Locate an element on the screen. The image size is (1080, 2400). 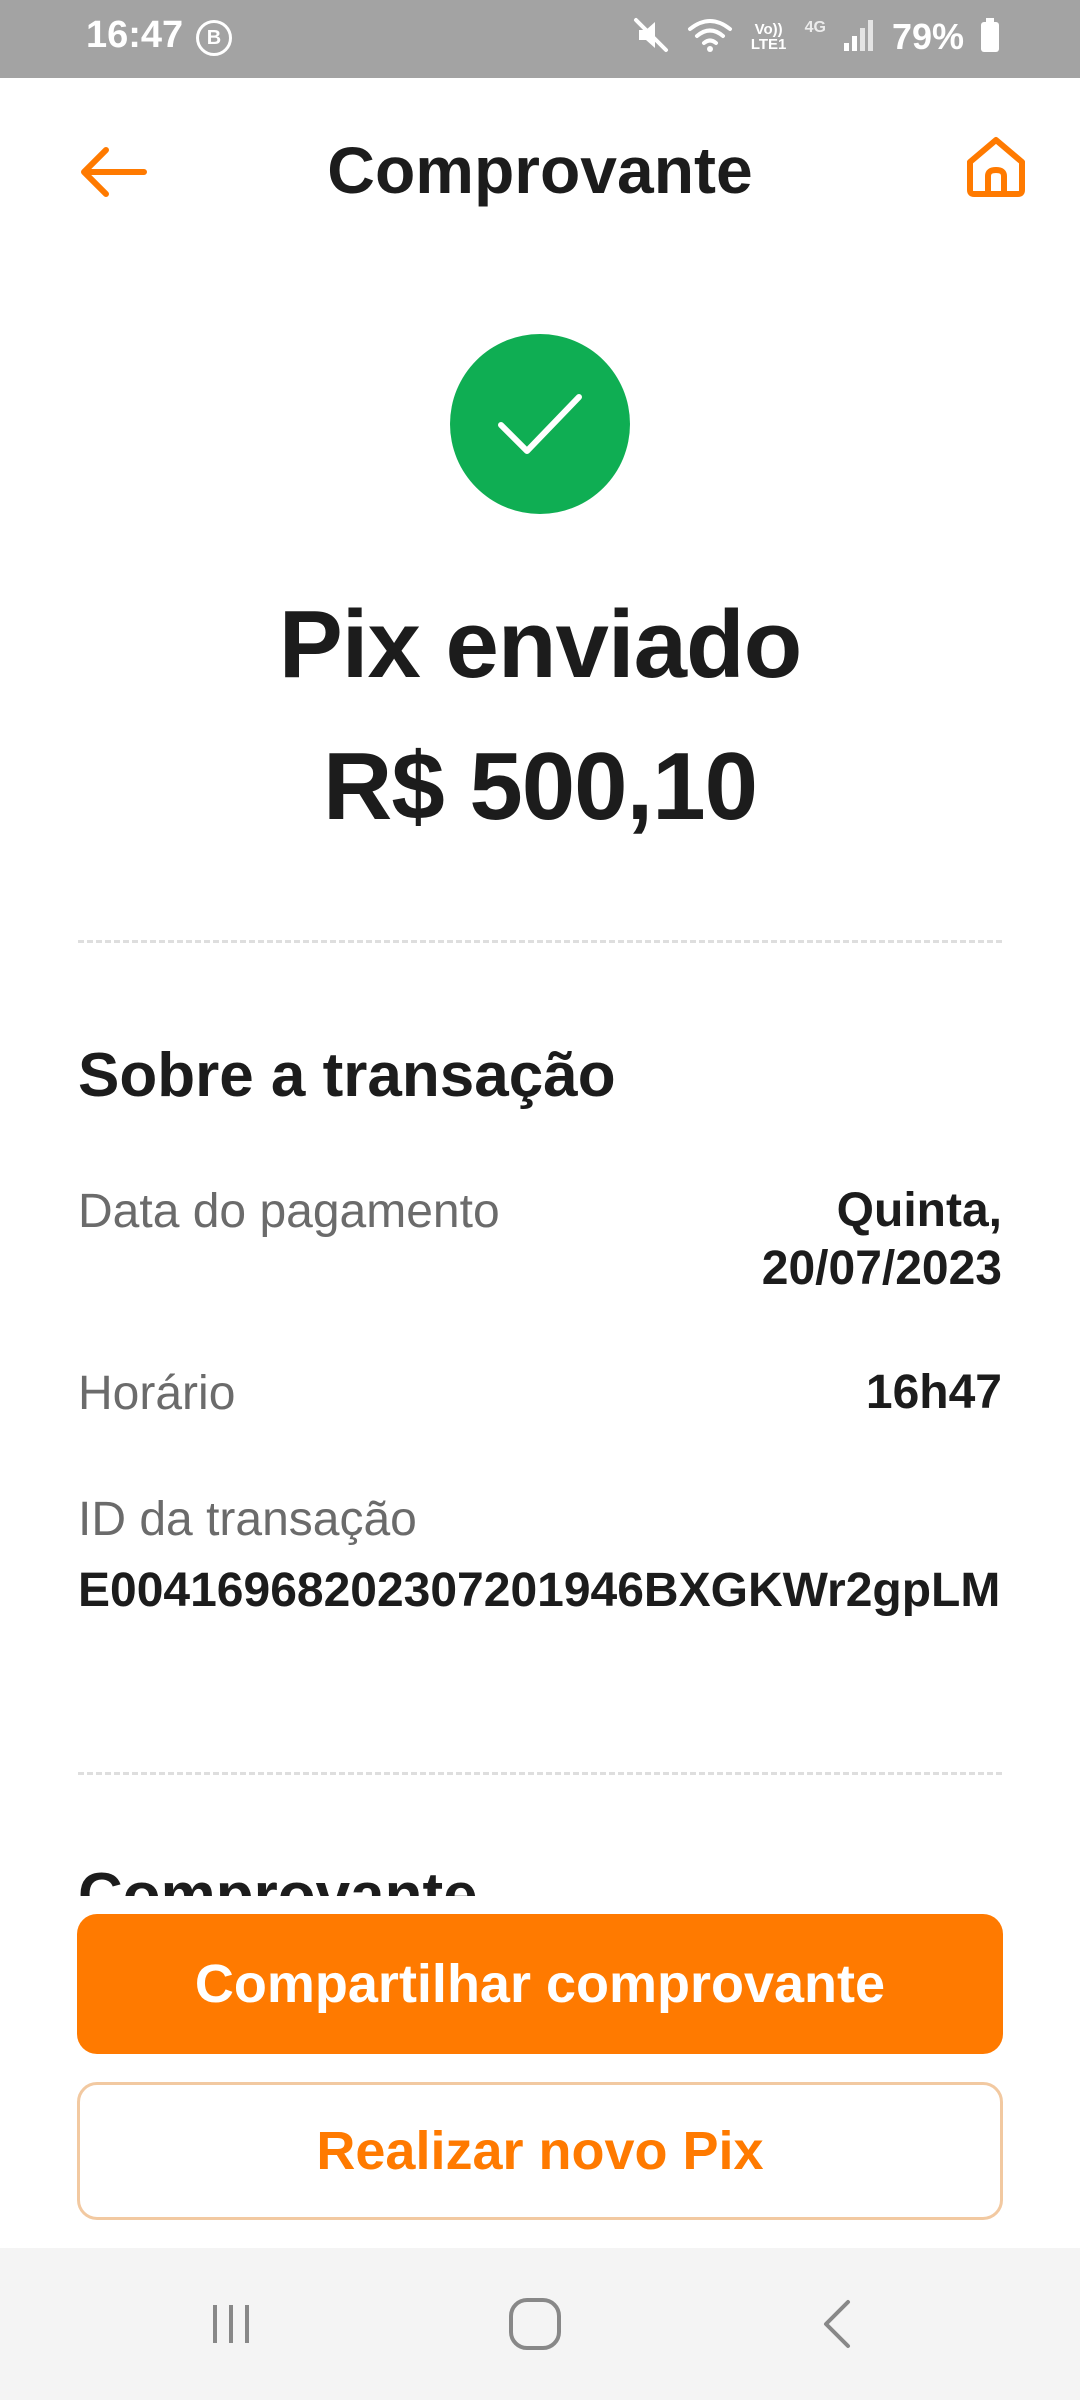
status-icons: Vo)) LTE1 4G 79% is located at coordinates (815, 37).